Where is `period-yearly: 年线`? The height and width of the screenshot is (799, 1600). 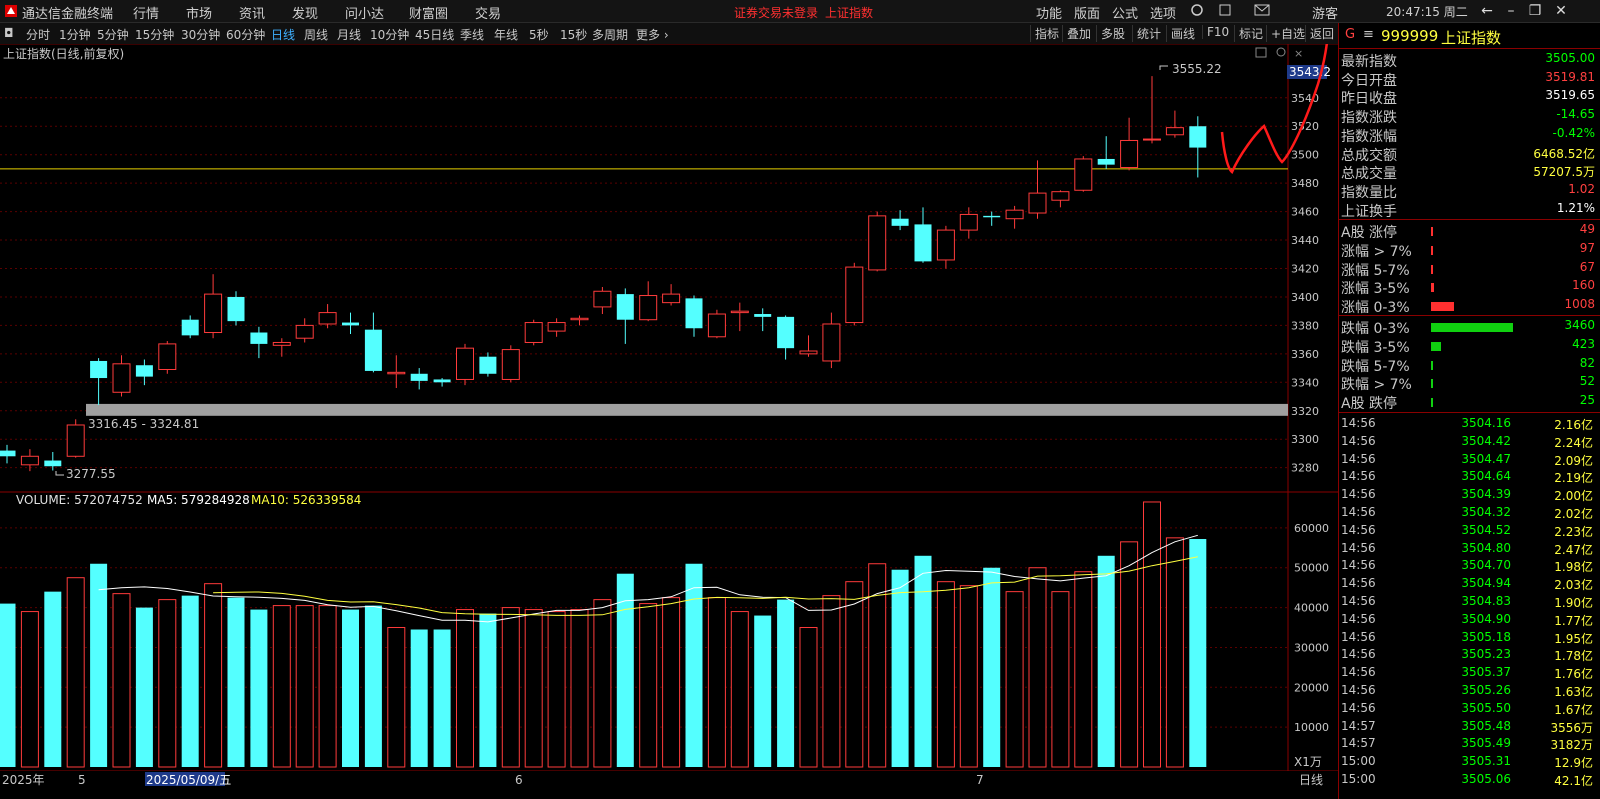
period-yearly: 年线 is located at coordinates (506, 34).